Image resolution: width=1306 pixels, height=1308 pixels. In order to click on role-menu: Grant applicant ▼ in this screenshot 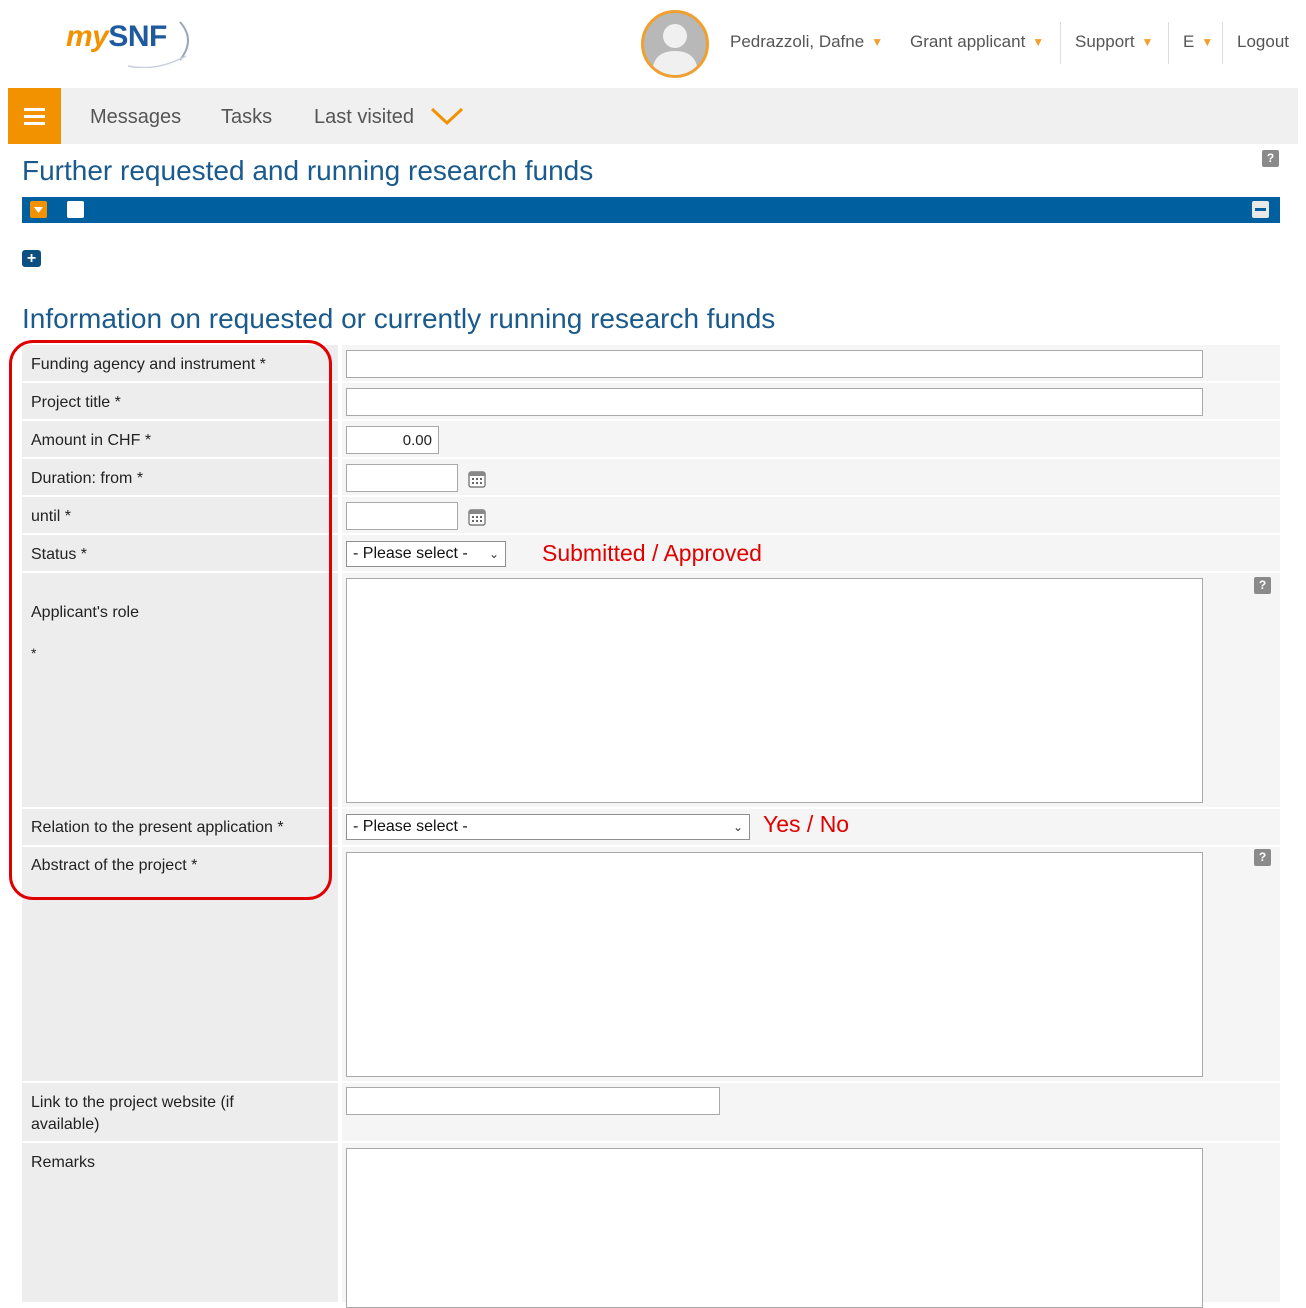, I will do `click(977, 42)`.